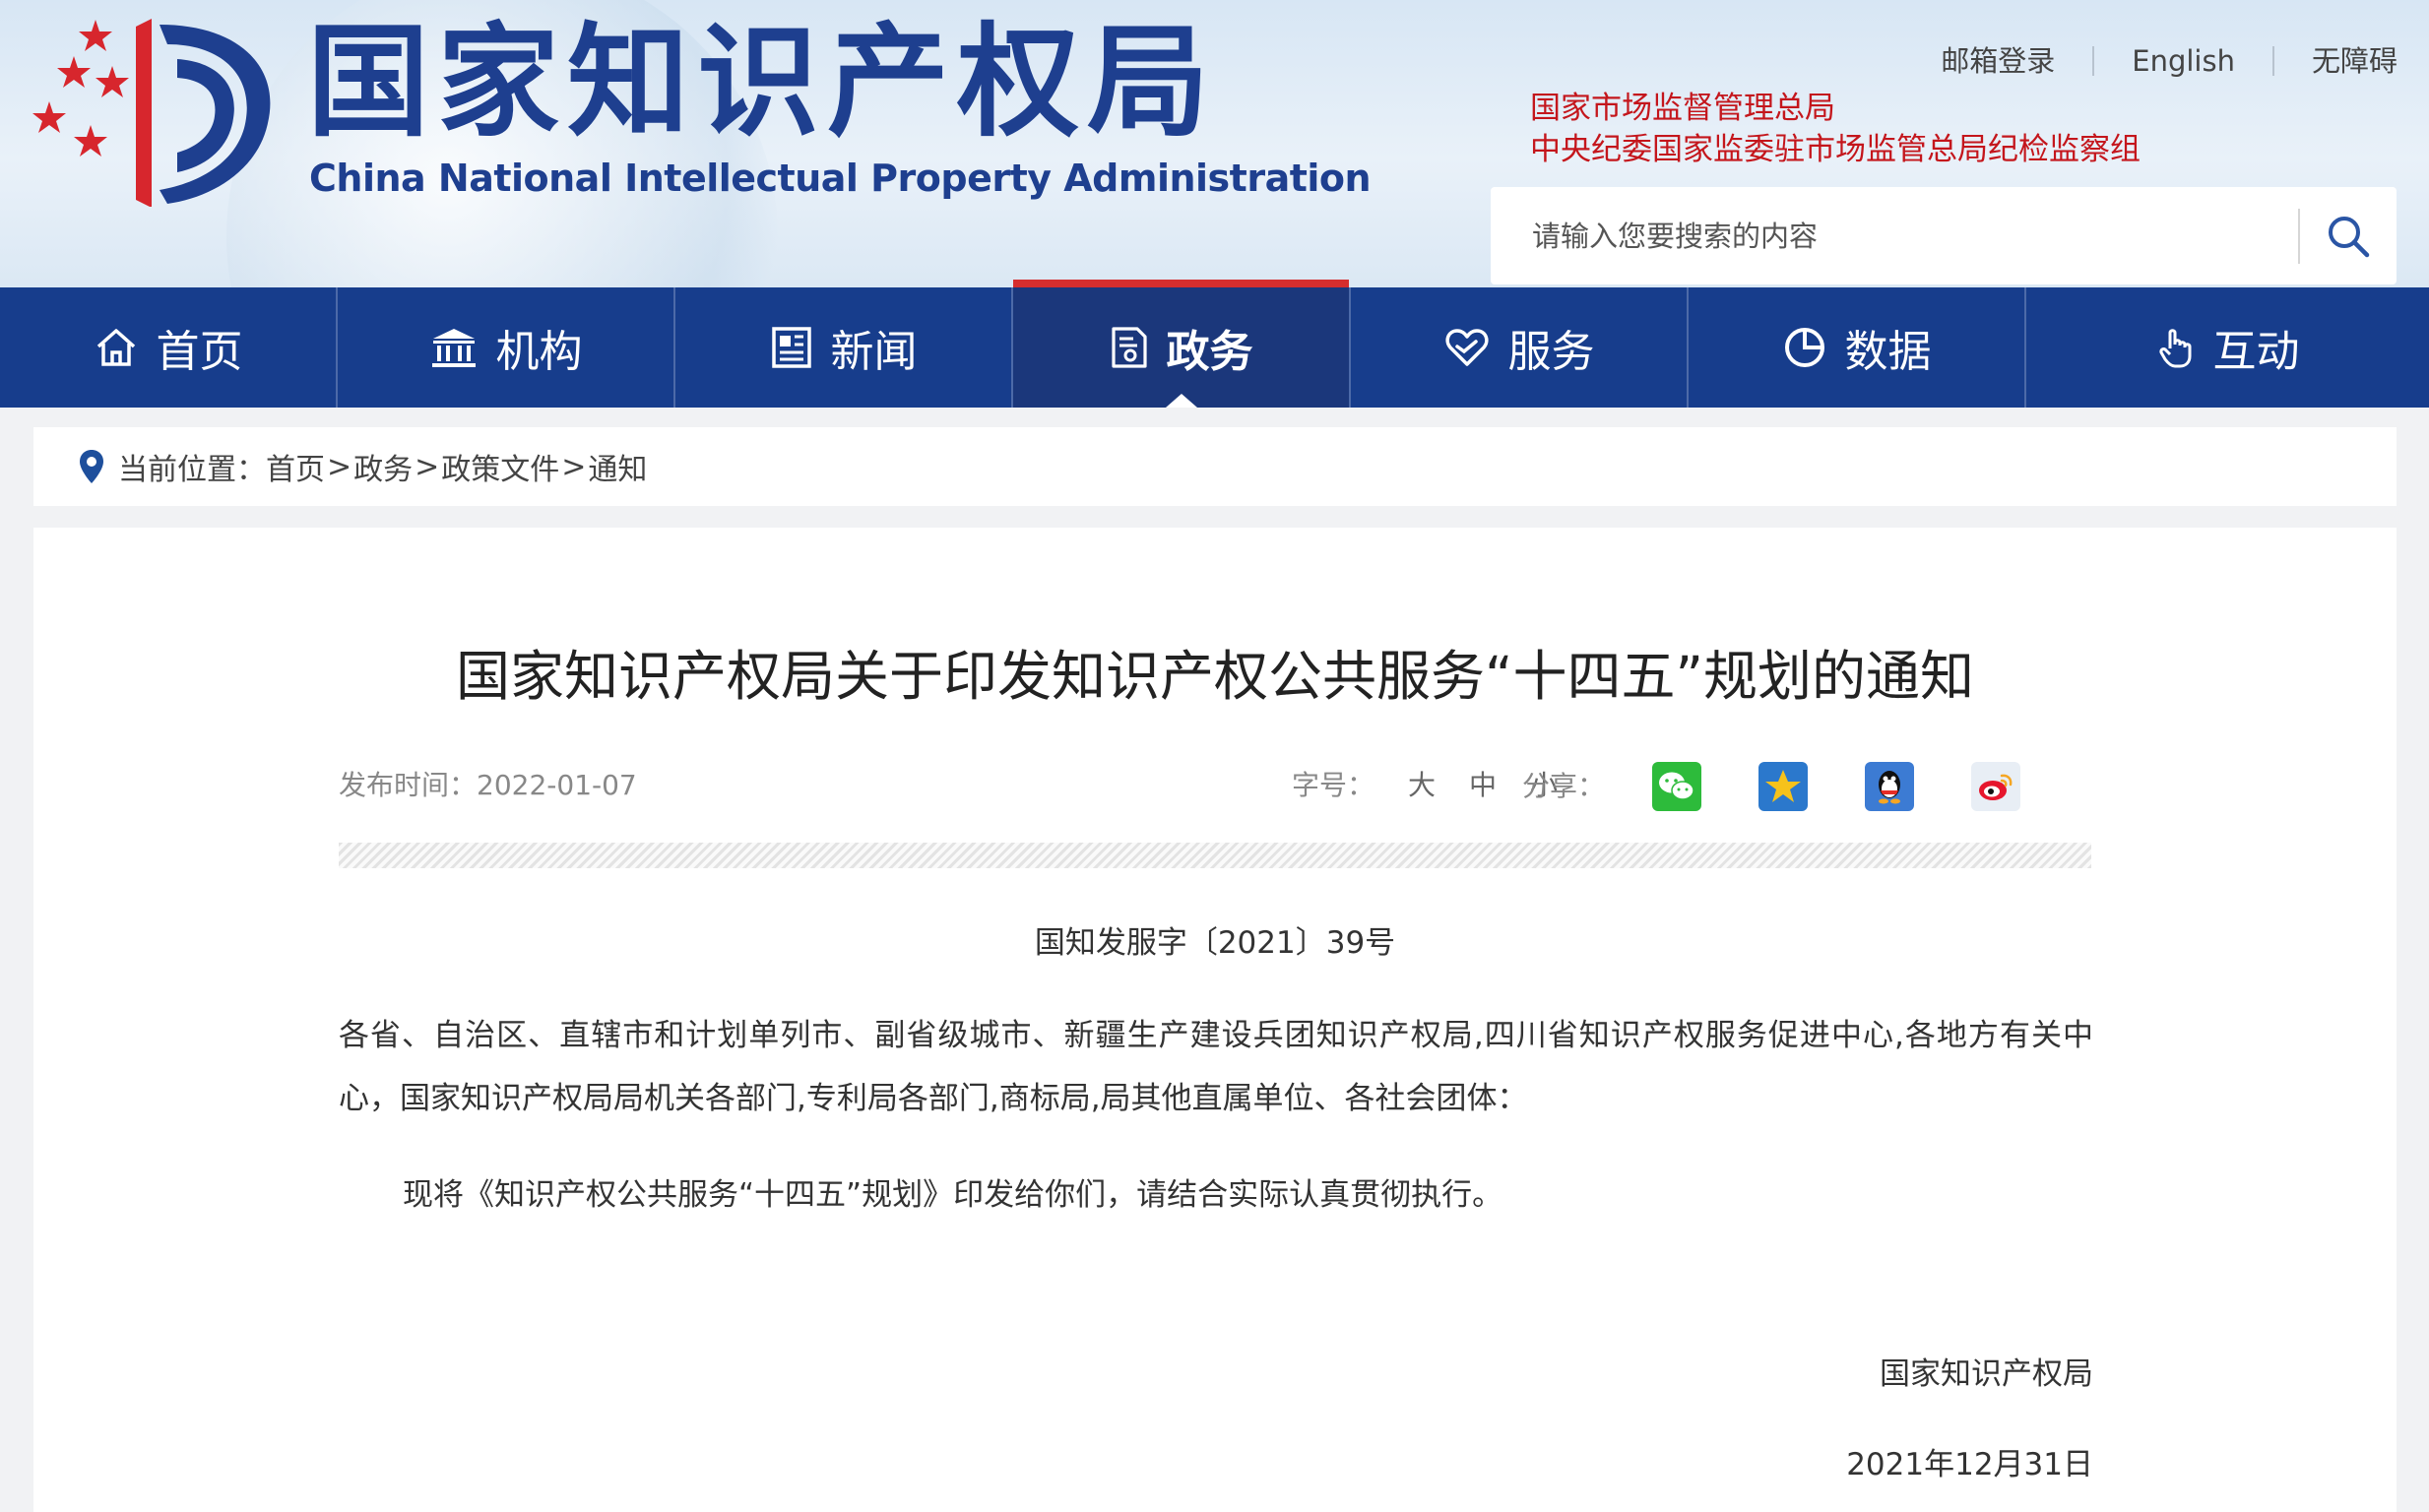 The width and height of the screenshot is (2429, 1512). I want to click on qq-icon, so click(1890, 787).